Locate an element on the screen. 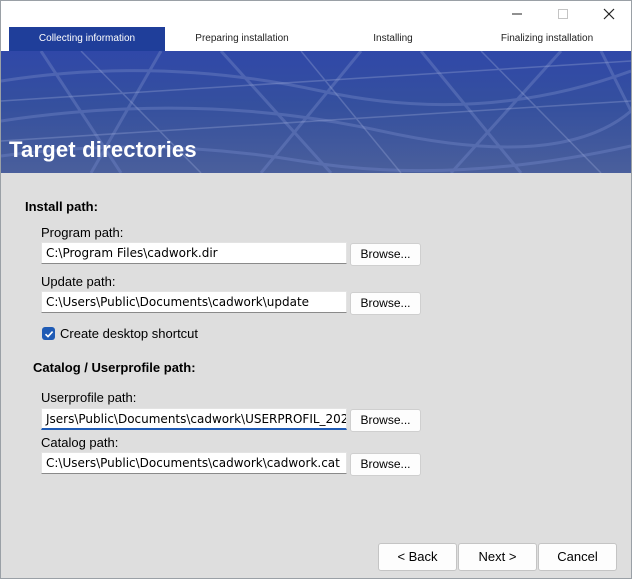 This screenshot has width=632, height=579. maximize-button is located at coordinates (563, 14).